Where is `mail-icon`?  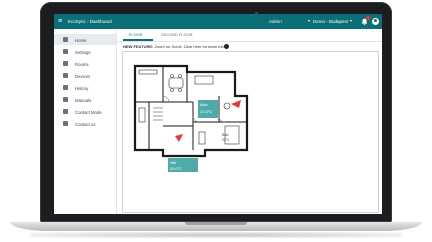
mail-icon is located at coordinates (65, 123).